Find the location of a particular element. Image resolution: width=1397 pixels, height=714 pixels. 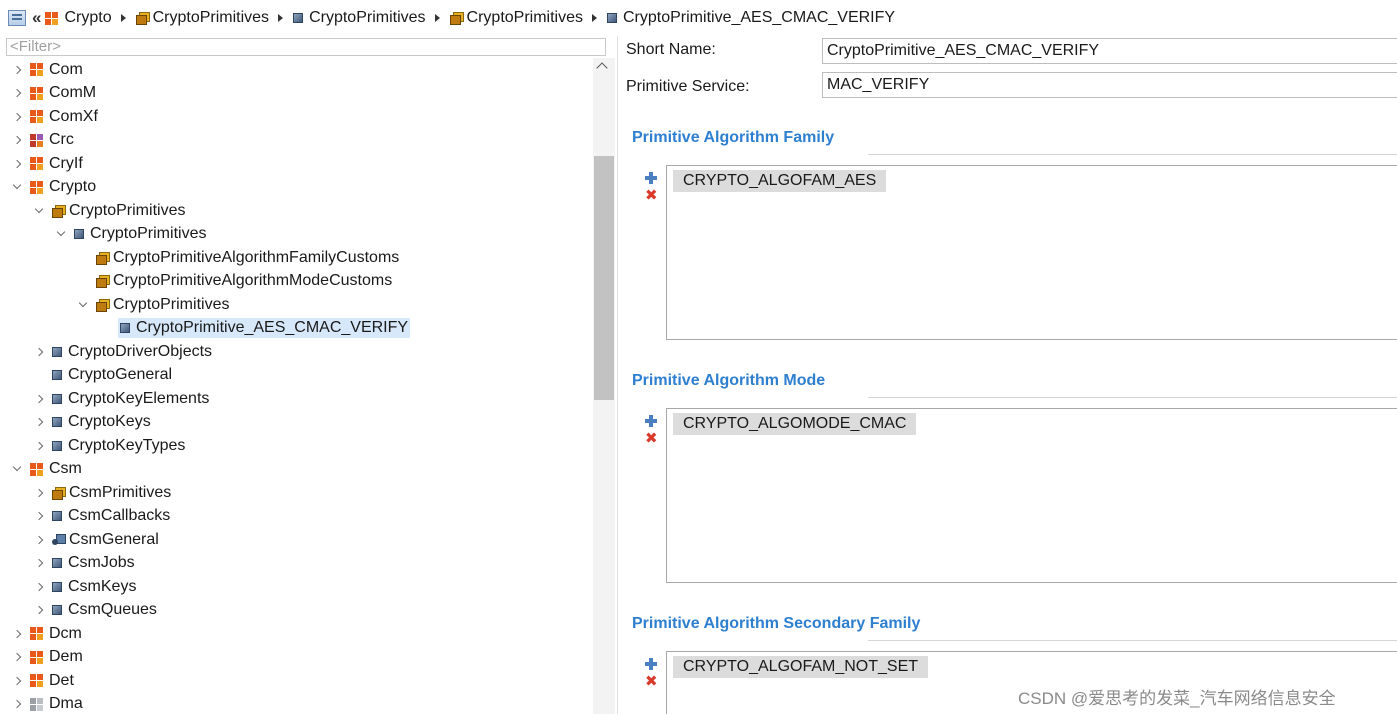

tree-item-content: Det is located at coordinates (52, 681).